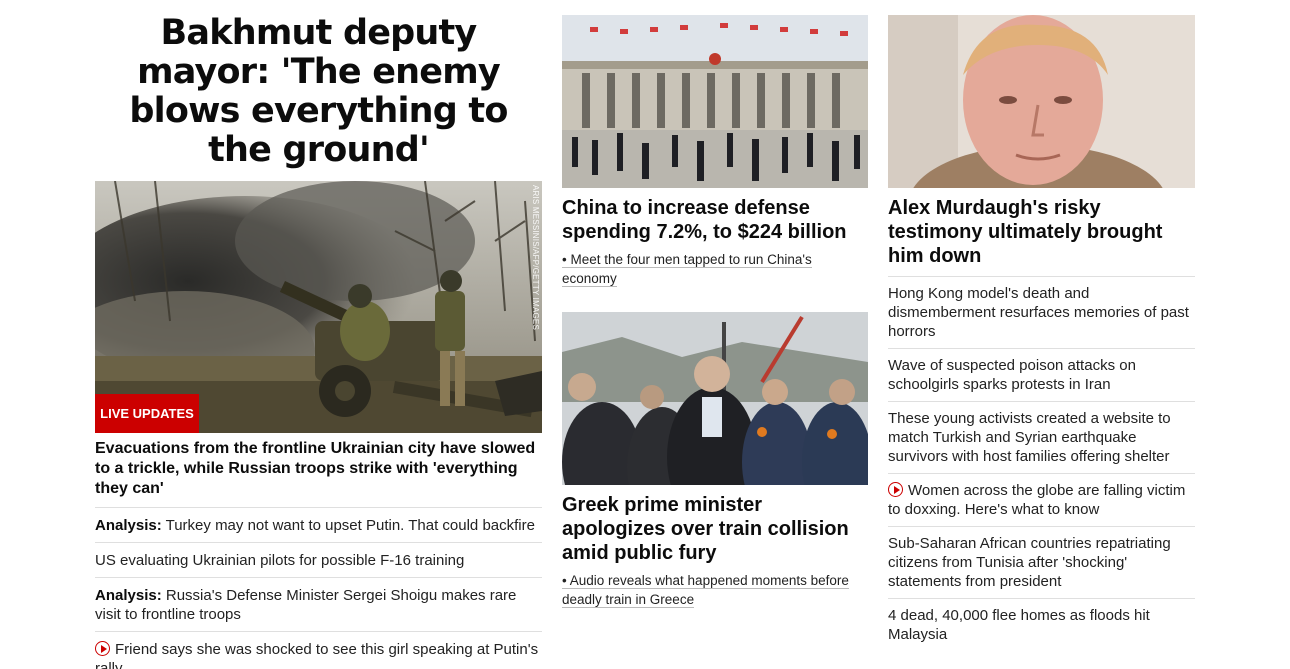  Describe the element at coordinates (147, 413) in the screenshot. I see `live-updates-badge: LIVE UPDATES` at that location.